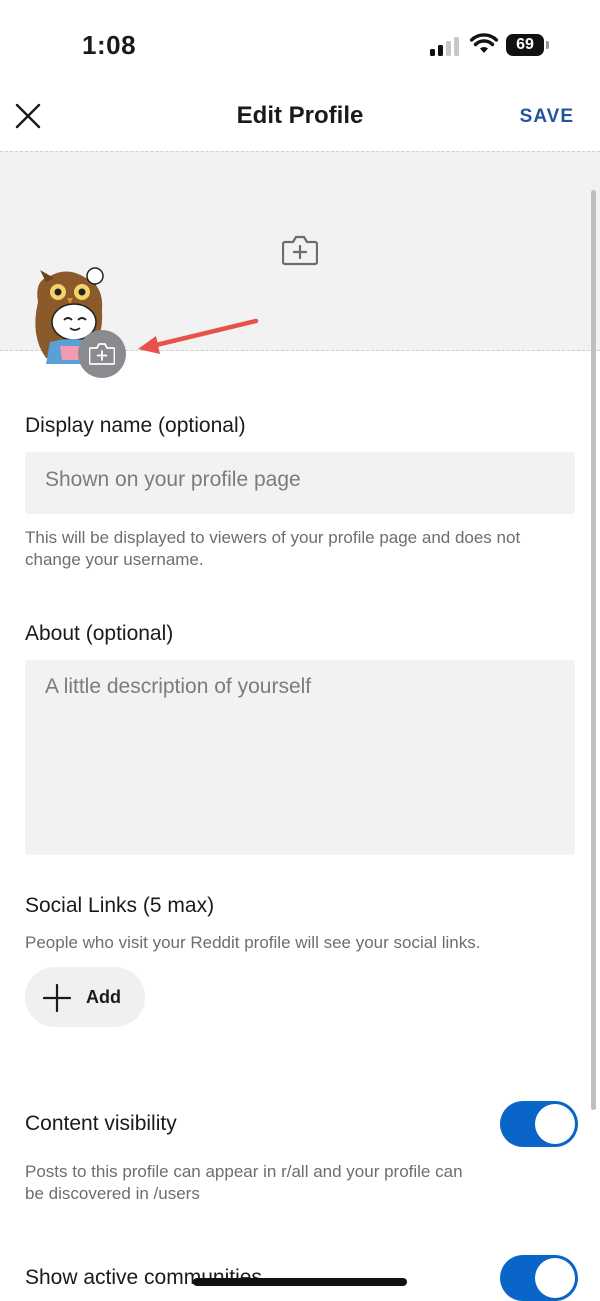 This screenshot has width=600, height=1301. I want to click on cellular-signal-icon, so click(444, 46).